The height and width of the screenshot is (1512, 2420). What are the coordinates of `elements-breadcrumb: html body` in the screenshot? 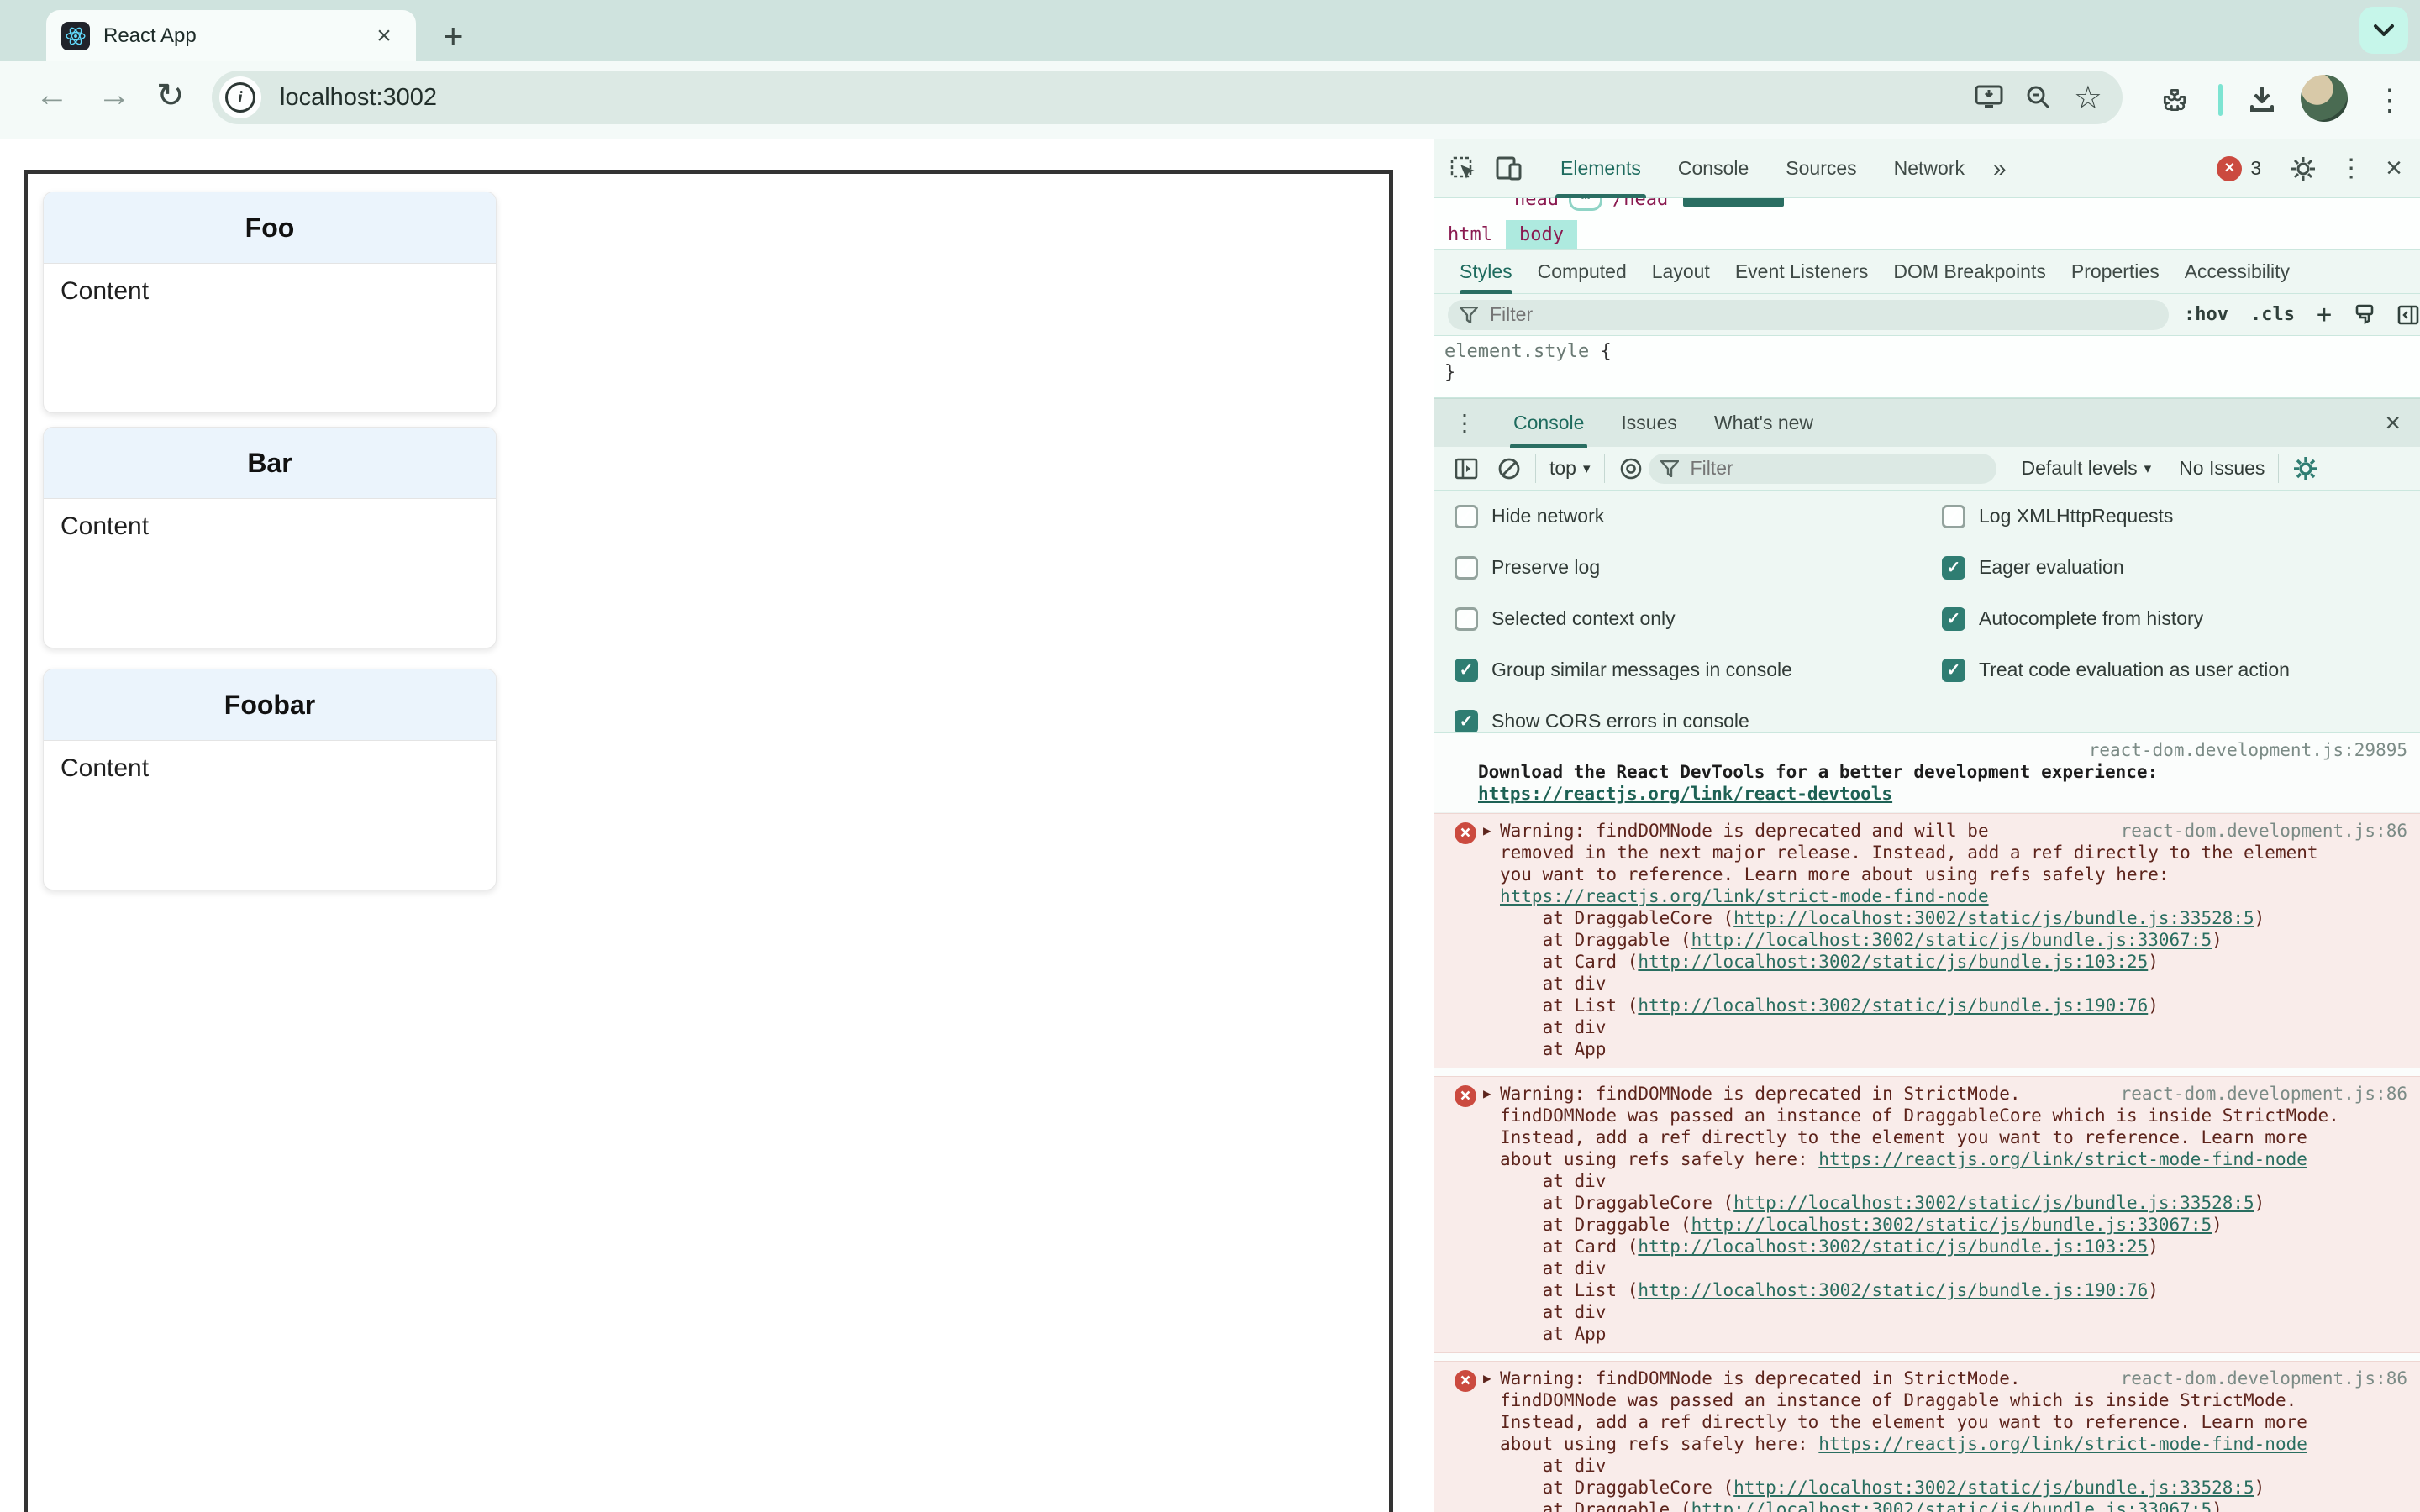 It's located at (1927, 235).